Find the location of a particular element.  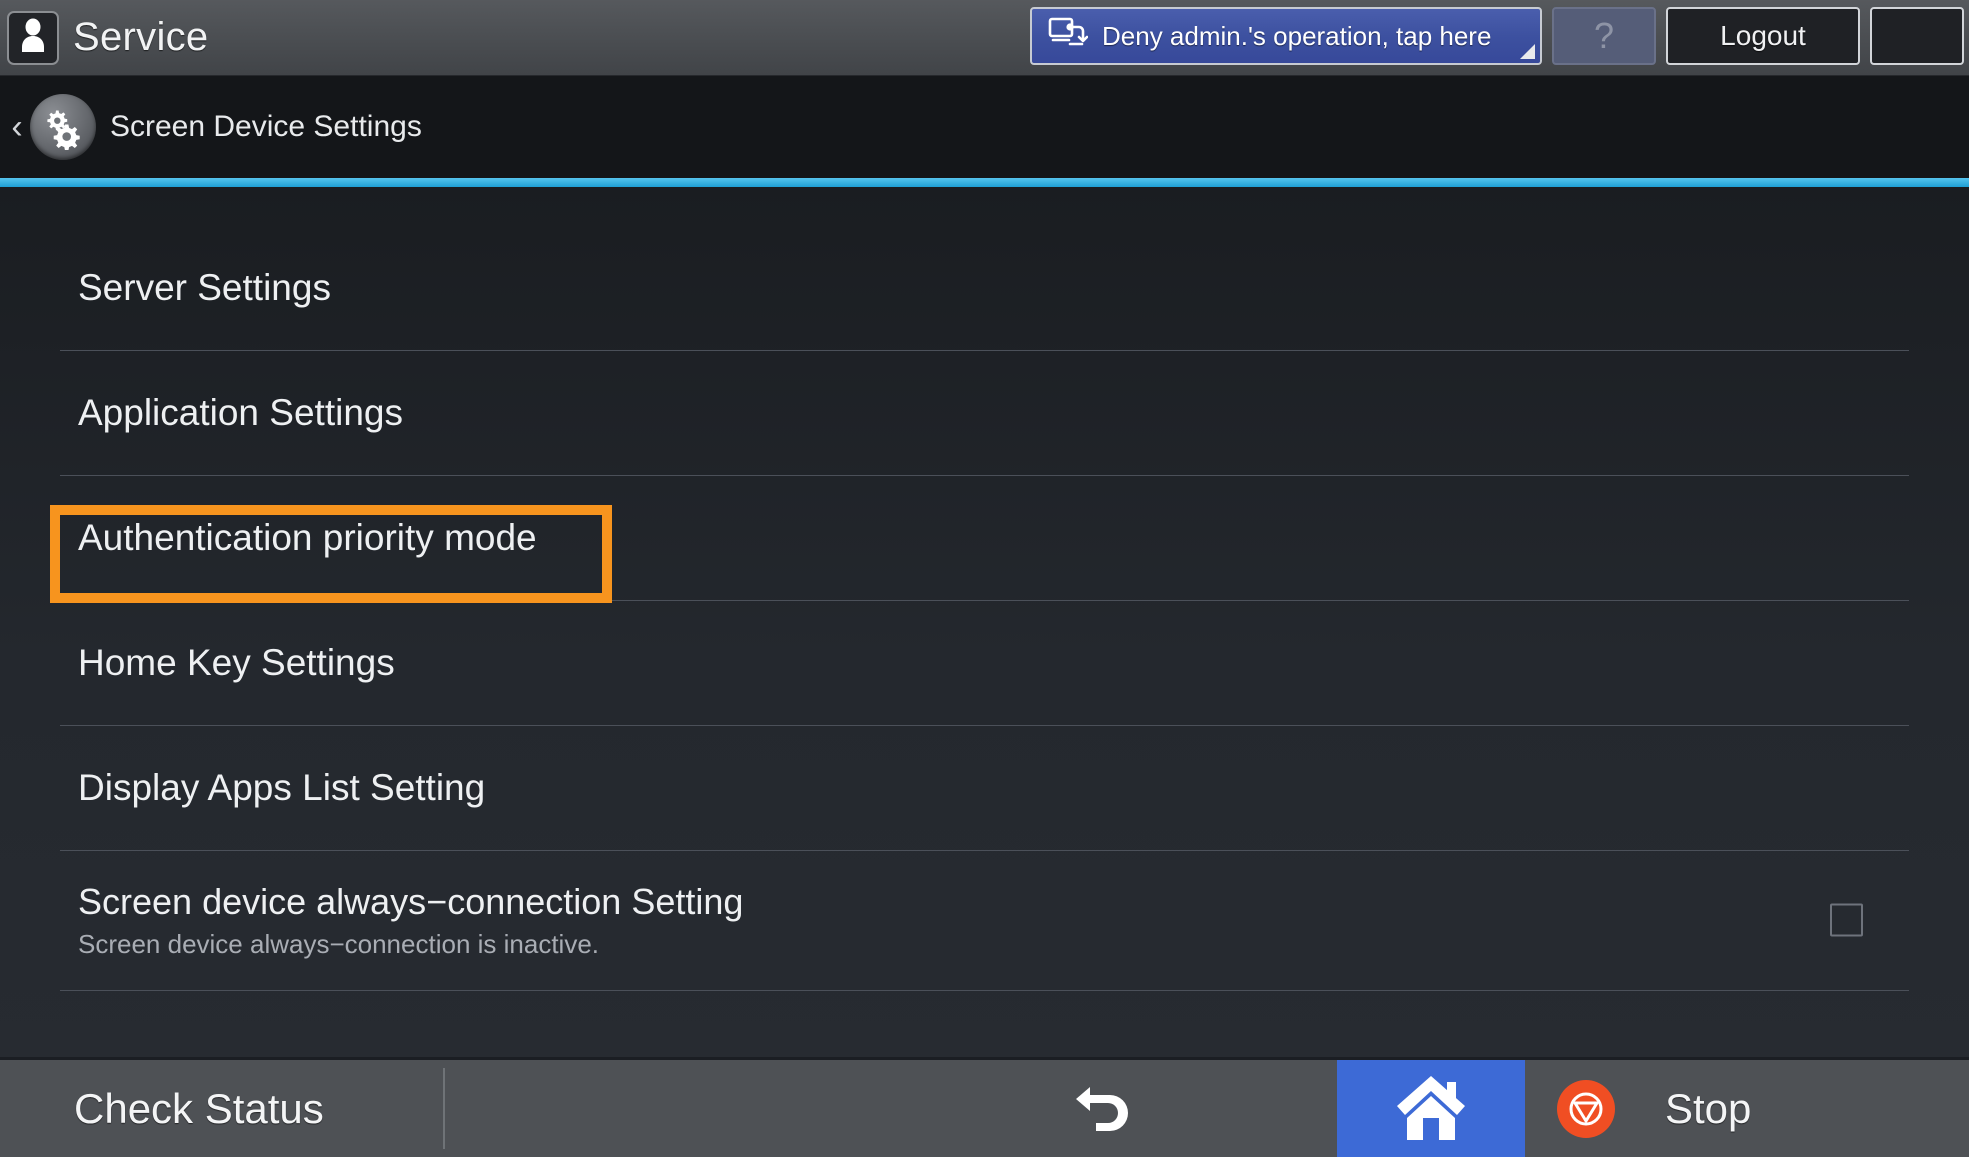

bottom-bar-center is located at coordinates (985, 1108).